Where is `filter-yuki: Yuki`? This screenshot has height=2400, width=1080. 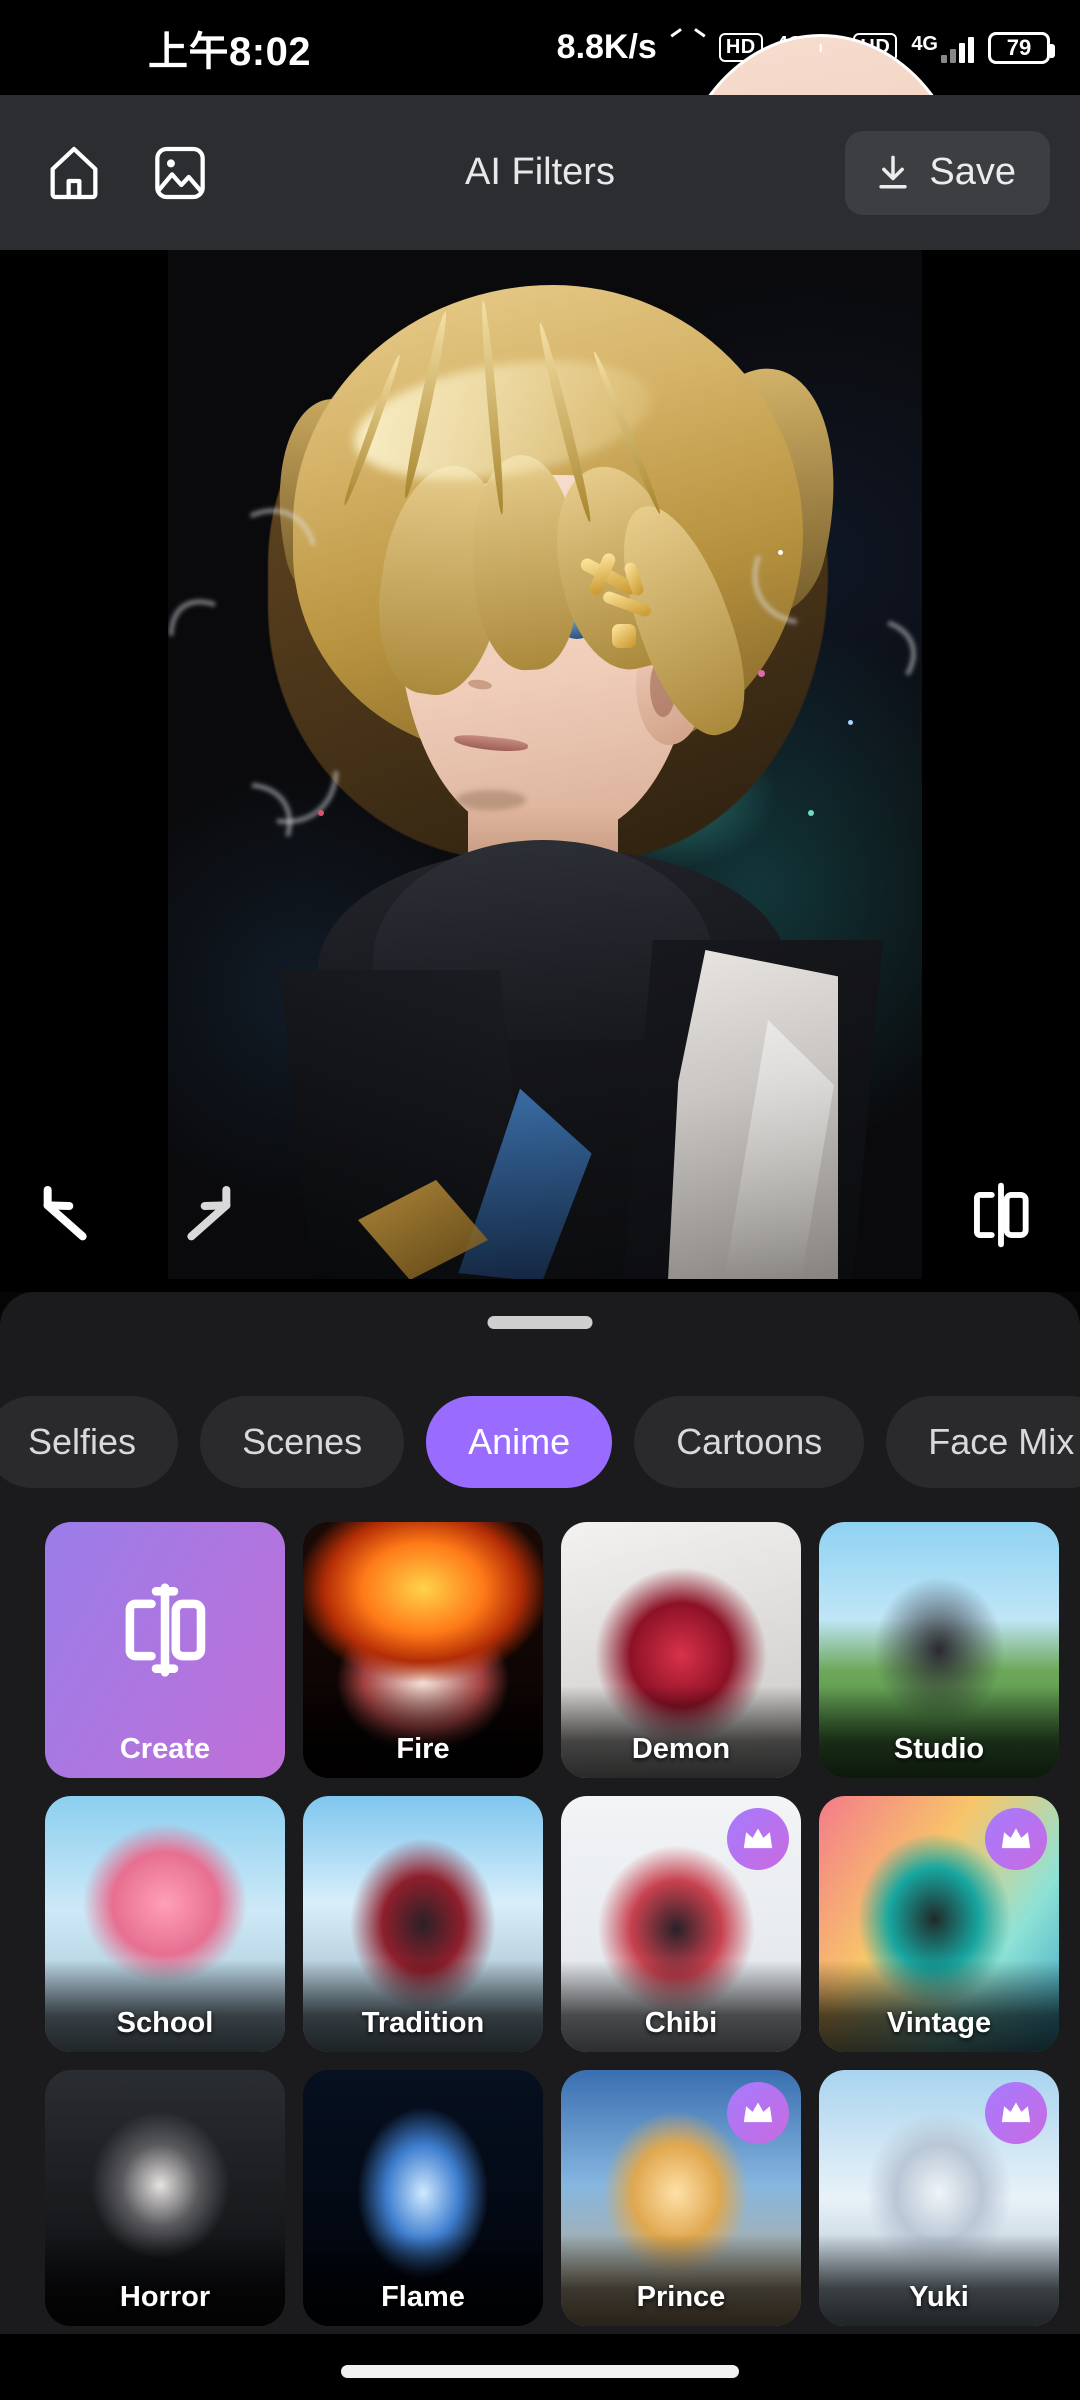 filter-yuki: Yuki is located at coordinates (939, 2198).